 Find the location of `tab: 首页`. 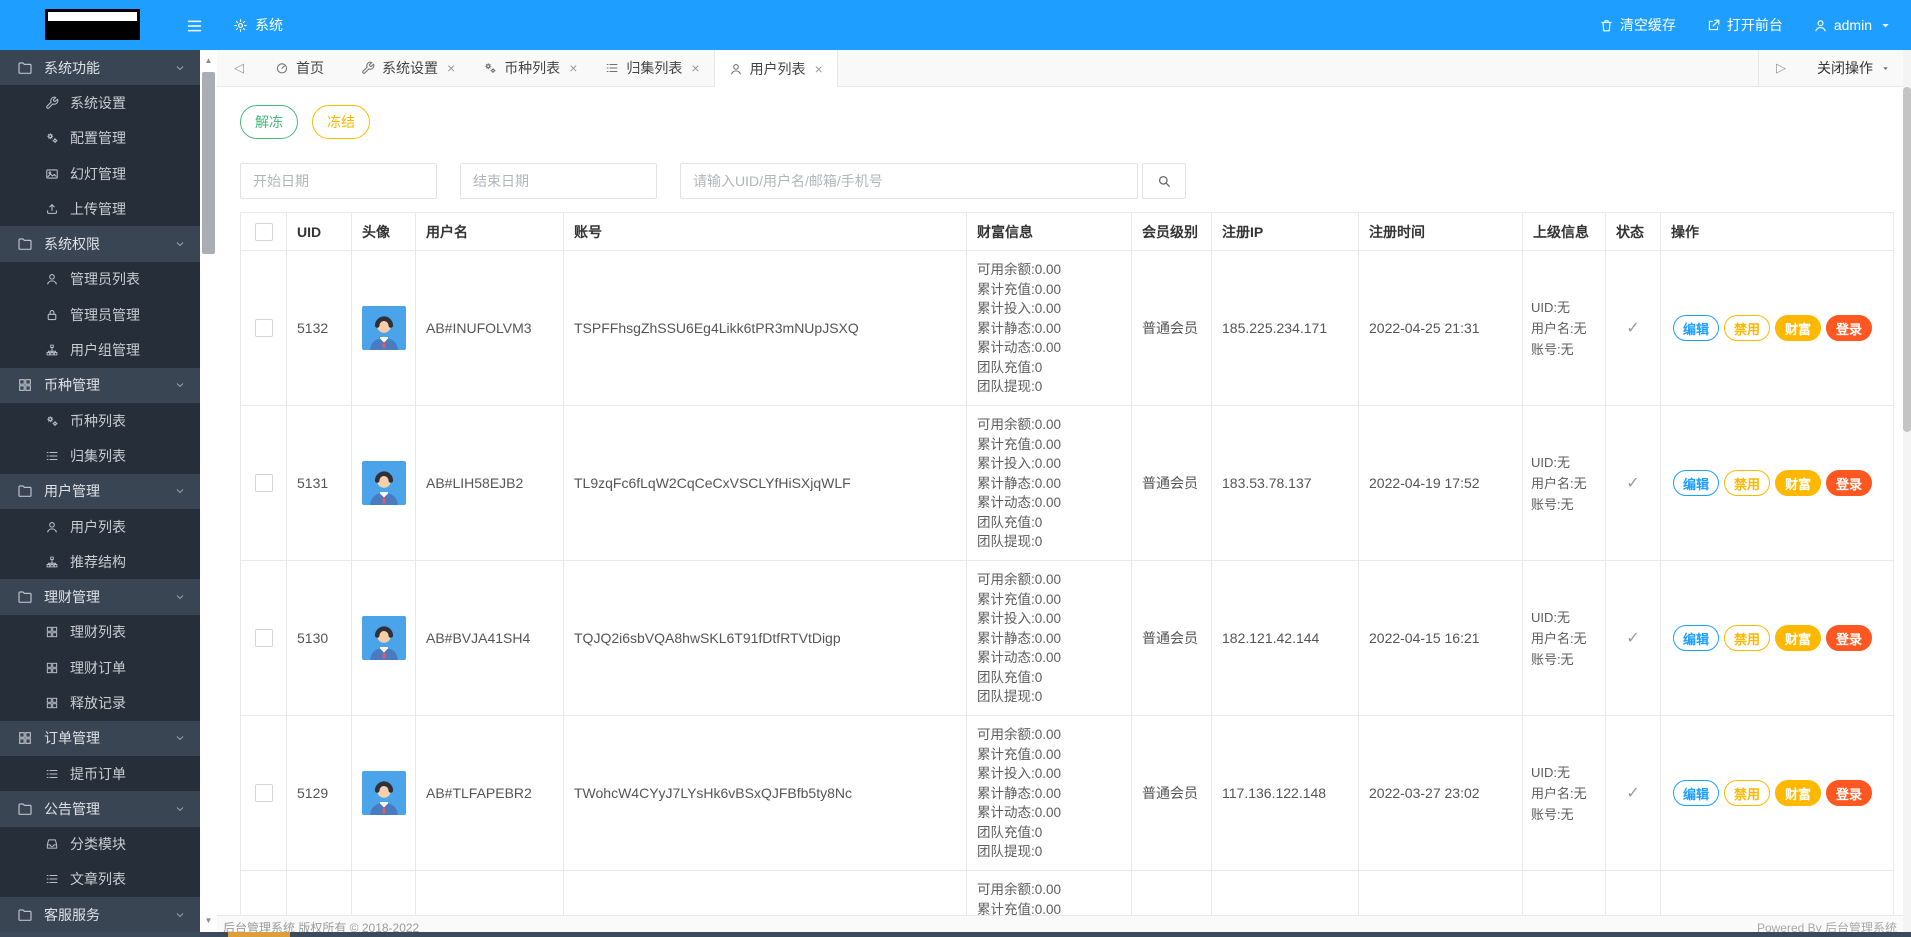

tab: 首页 is located at coordinates (304, 68).